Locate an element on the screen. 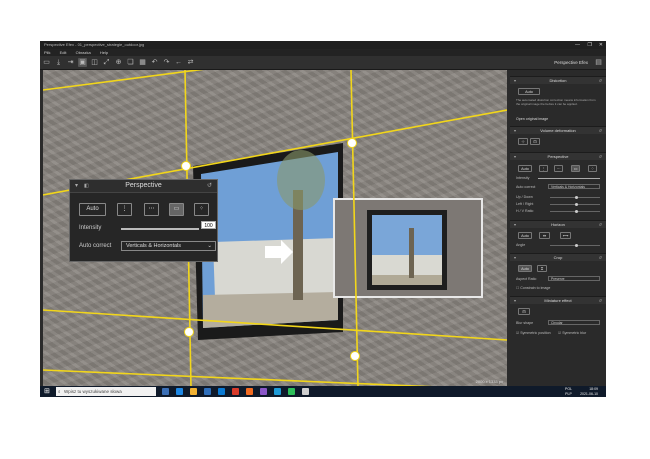 The image size is (650, 459). section-title: Perspective is located at coordinates (558, 156).